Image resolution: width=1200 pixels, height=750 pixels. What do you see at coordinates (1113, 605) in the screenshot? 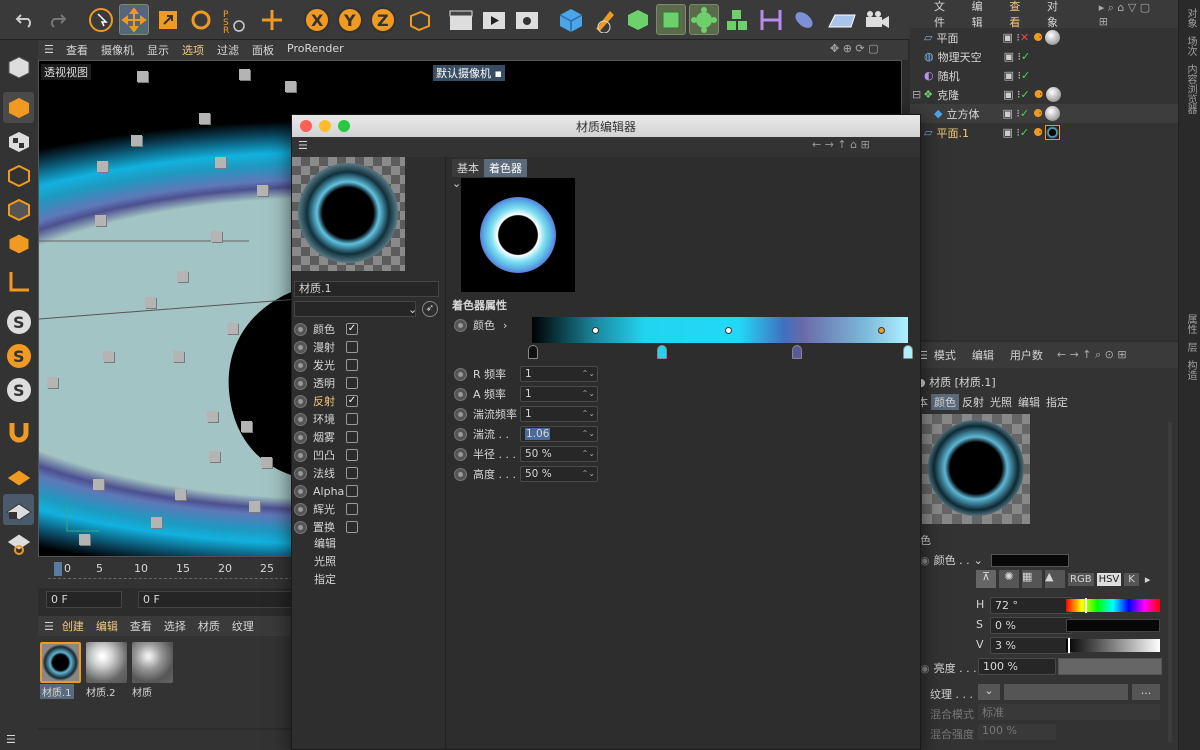
I see `hue-slider` at bounding box center [1113, 605].